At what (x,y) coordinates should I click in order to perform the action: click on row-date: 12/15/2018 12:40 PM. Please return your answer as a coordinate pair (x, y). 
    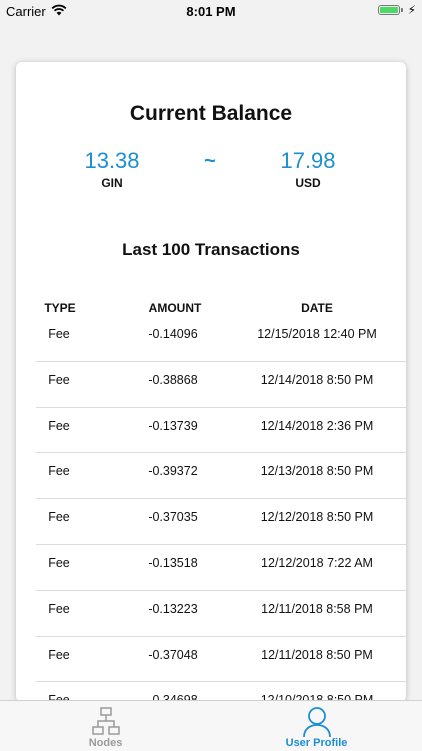
    Looking at the image, I should click on (317, 334).